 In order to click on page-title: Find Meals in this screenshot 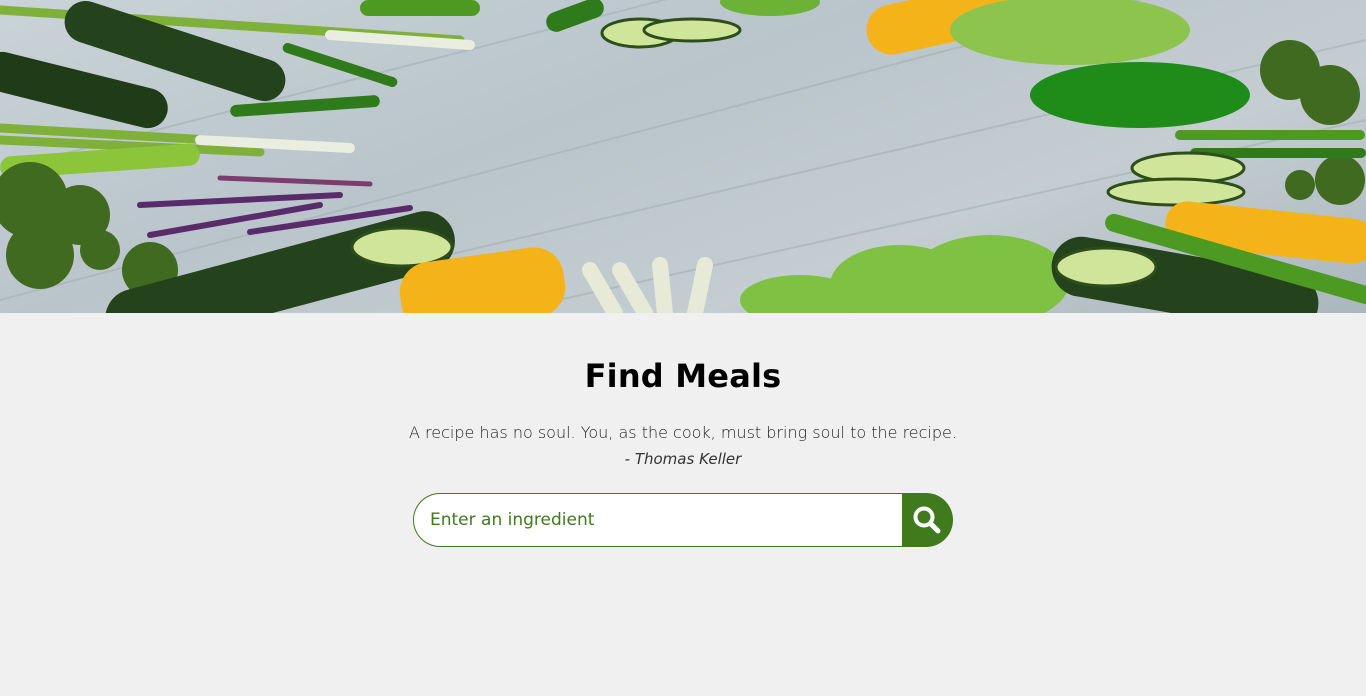, I will do `click(683, 376)`.